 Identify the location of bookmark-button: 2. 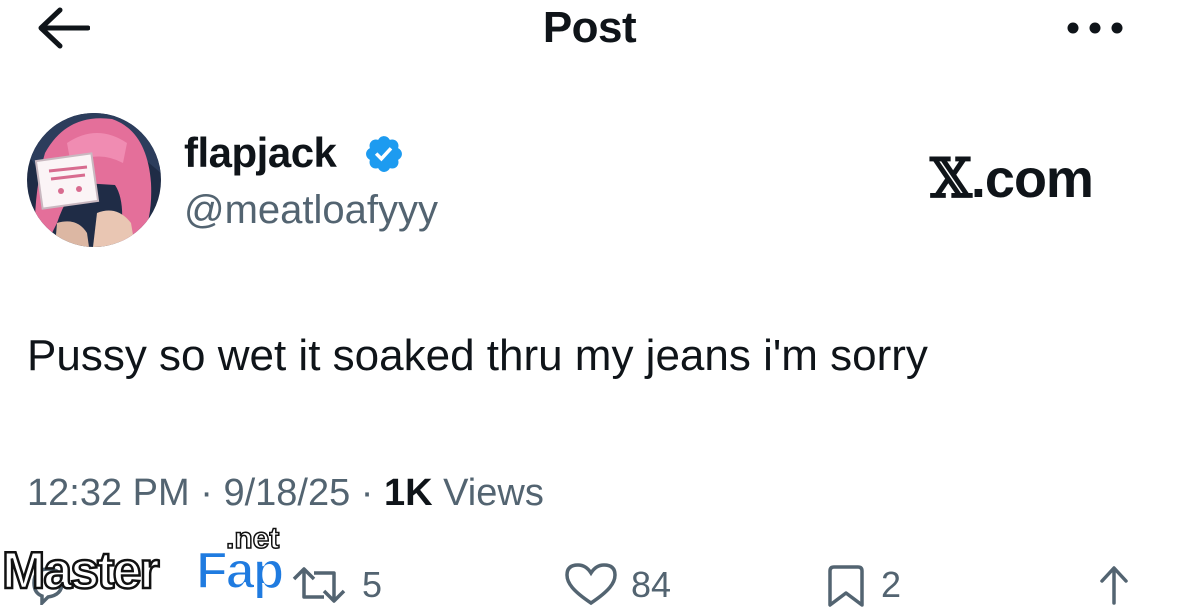
(863, 585).